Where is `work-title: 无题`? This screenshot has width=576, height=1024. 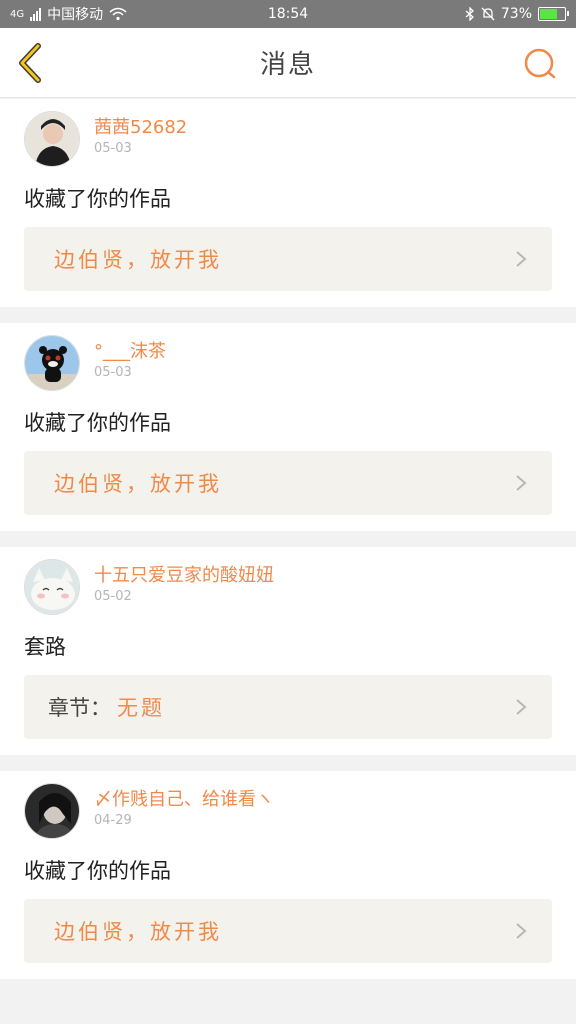
work-title: 无题 is located at coordinates (141, 708).